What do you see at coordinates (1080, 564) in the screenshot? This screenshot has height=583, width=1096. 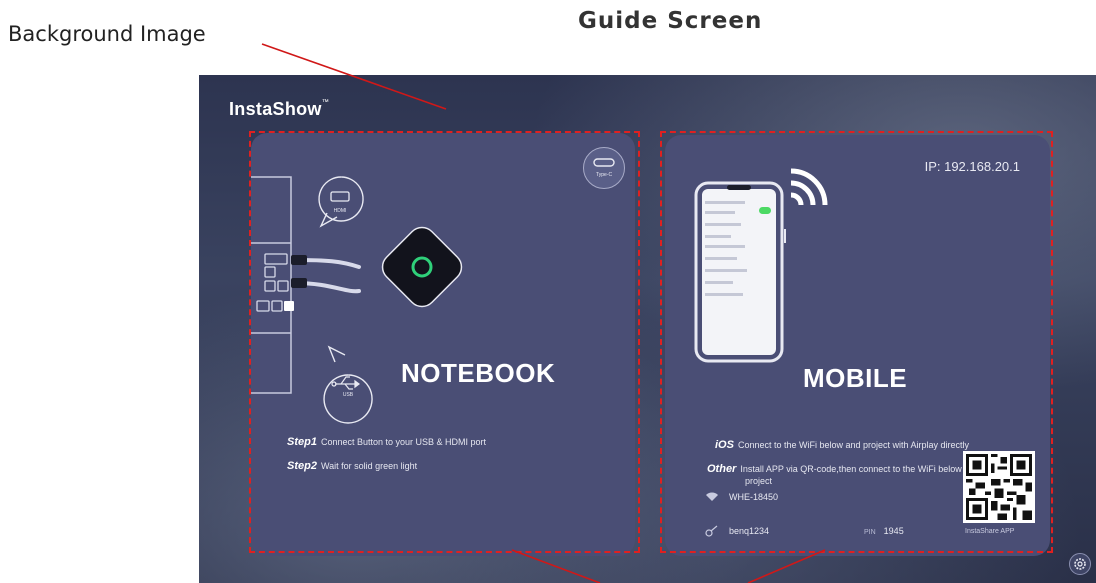 I see `settings-icon` at bounding box center [1080, 564].